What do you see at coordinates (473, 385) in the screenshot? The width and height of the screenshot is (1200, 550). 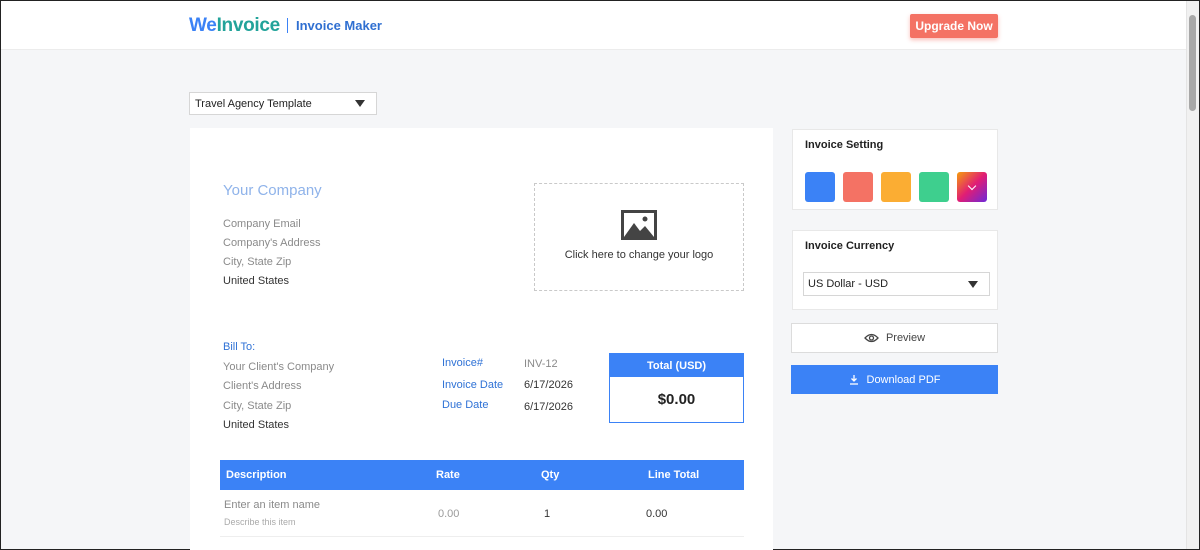 I see `invoice-date-label: Invoice Date` at bounding box center [473, 385].